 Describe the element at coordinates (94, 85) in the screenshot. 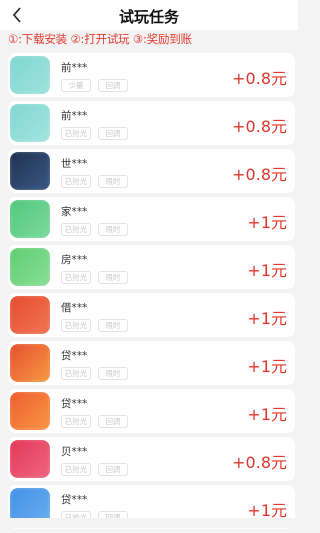

I see `task-tags: 少量 回调` at that location.